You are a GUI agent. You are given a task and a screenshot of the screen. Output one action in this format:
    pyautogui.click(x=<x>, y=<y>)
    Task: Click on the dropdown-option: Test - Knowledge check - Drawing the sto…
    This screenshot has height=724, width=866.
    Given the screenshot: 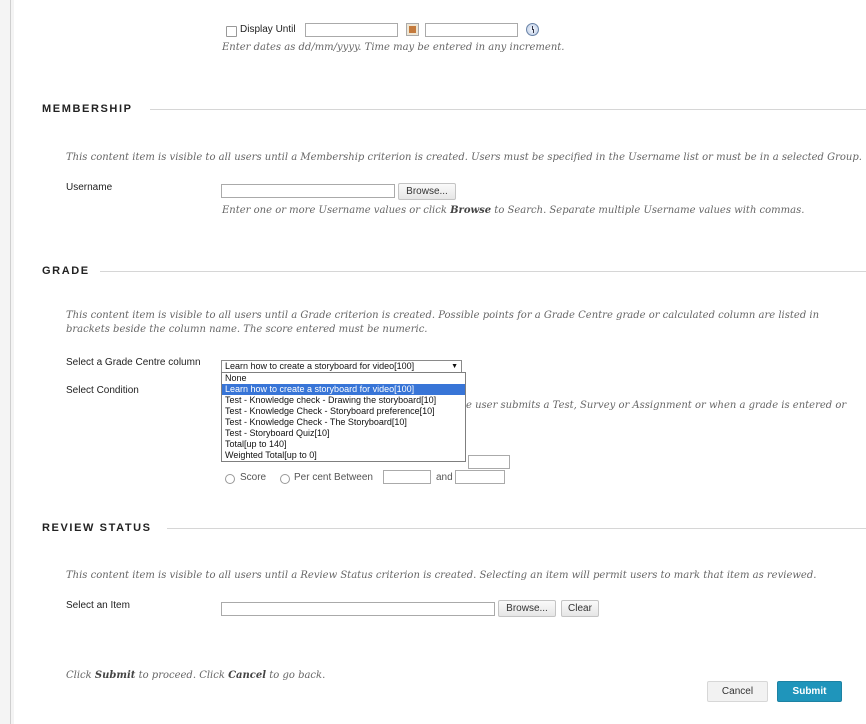 What is the action you would take?
    pyautogui.click(x=343, y=400)
    